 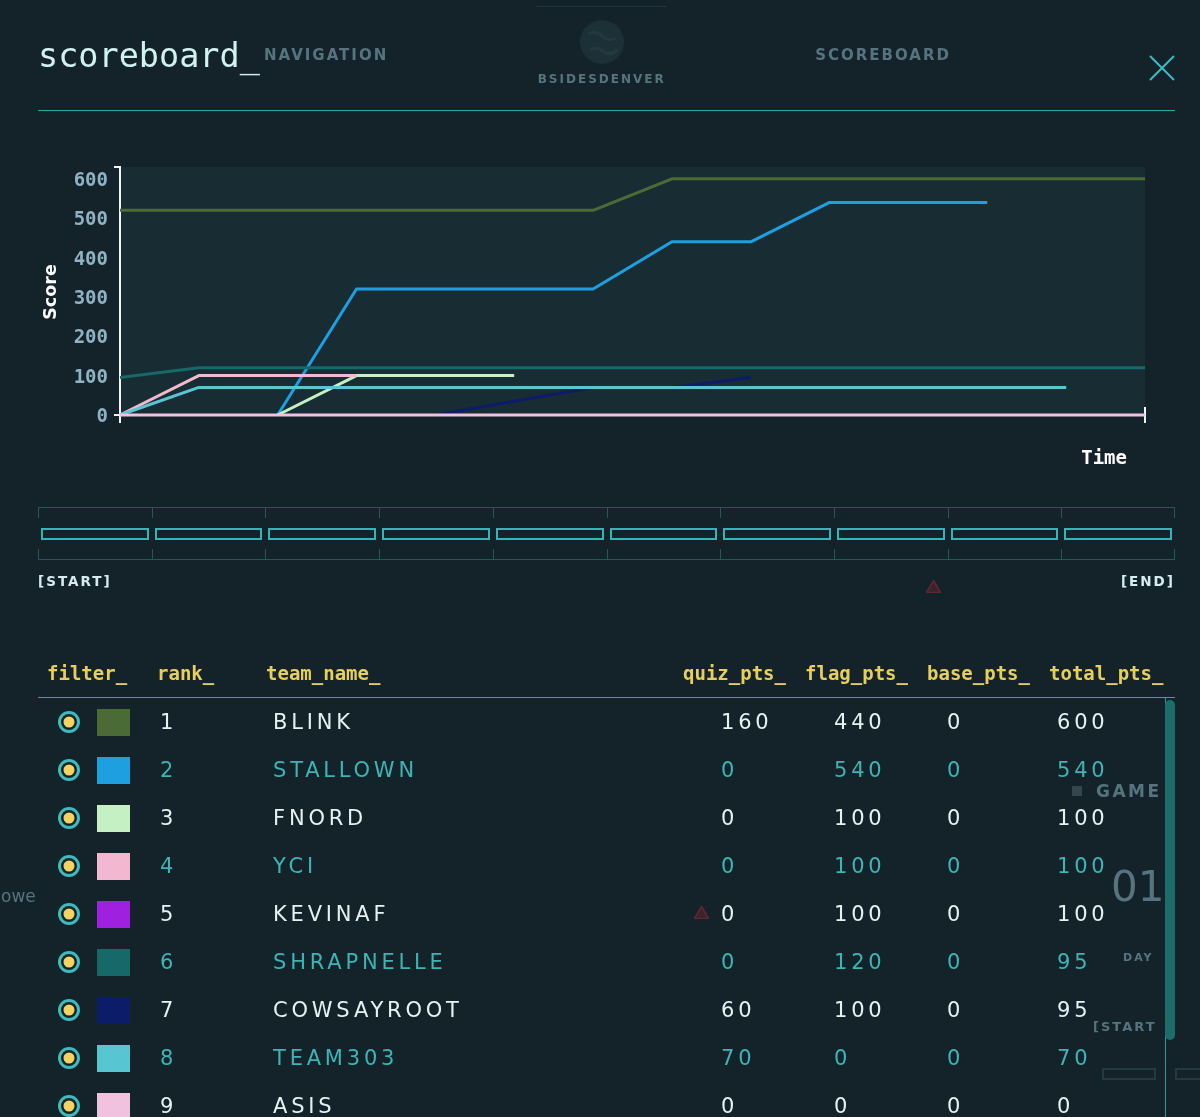 I want to click on start-label: [START, so click(x=1125, y=1027).